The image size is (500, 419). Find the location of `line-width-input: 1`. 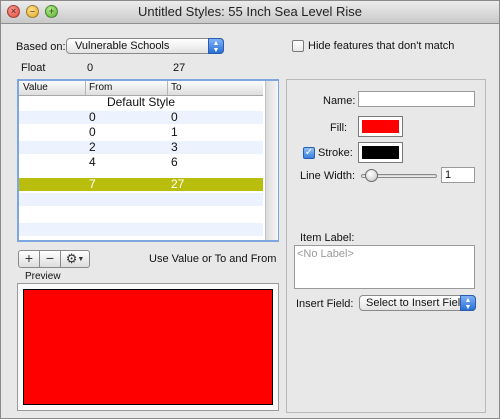

line-width-input: 1 is located at coordinates (458, 175).